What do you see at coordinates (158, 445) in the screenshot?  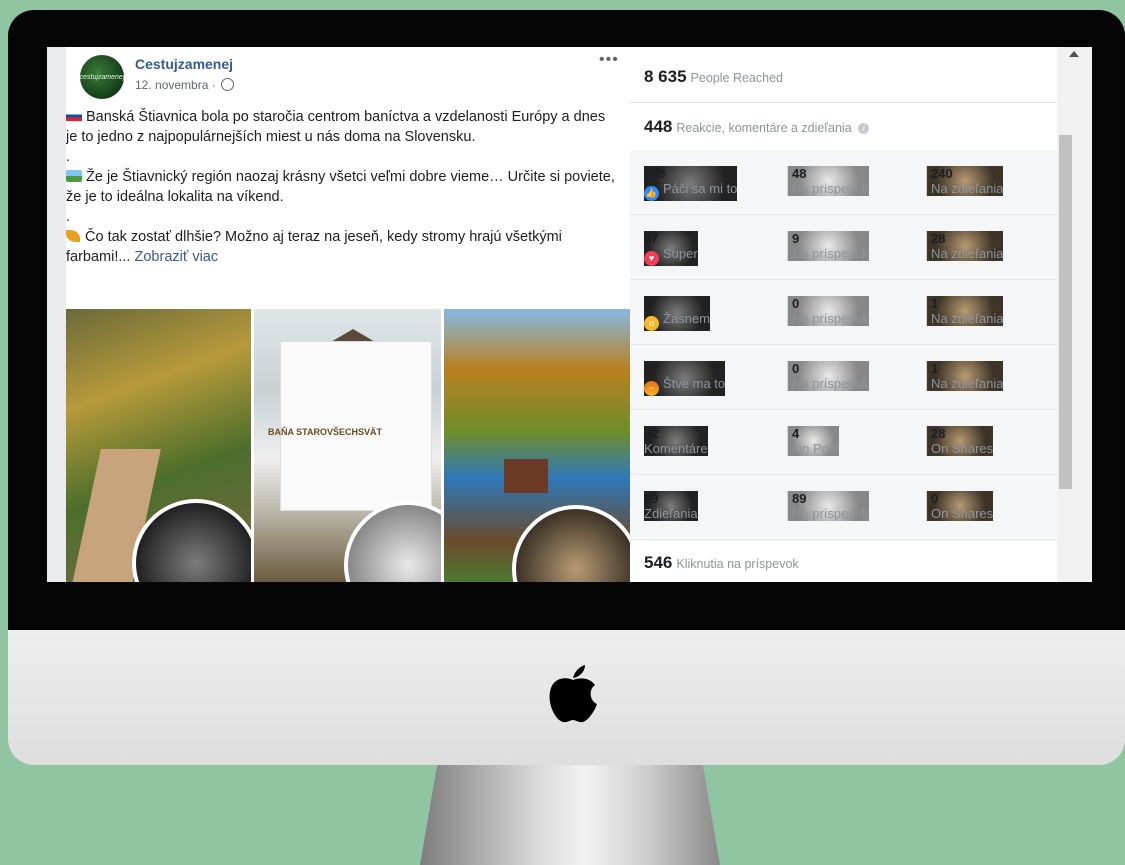 I see `photo-forest-path` at bounding box center [158, 445].